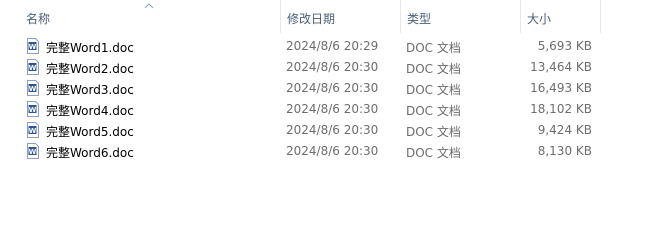 The height and width of the screenshot is (242, 648). I want to click on column-header-modified-label: 修改日期, so click(311, 19).